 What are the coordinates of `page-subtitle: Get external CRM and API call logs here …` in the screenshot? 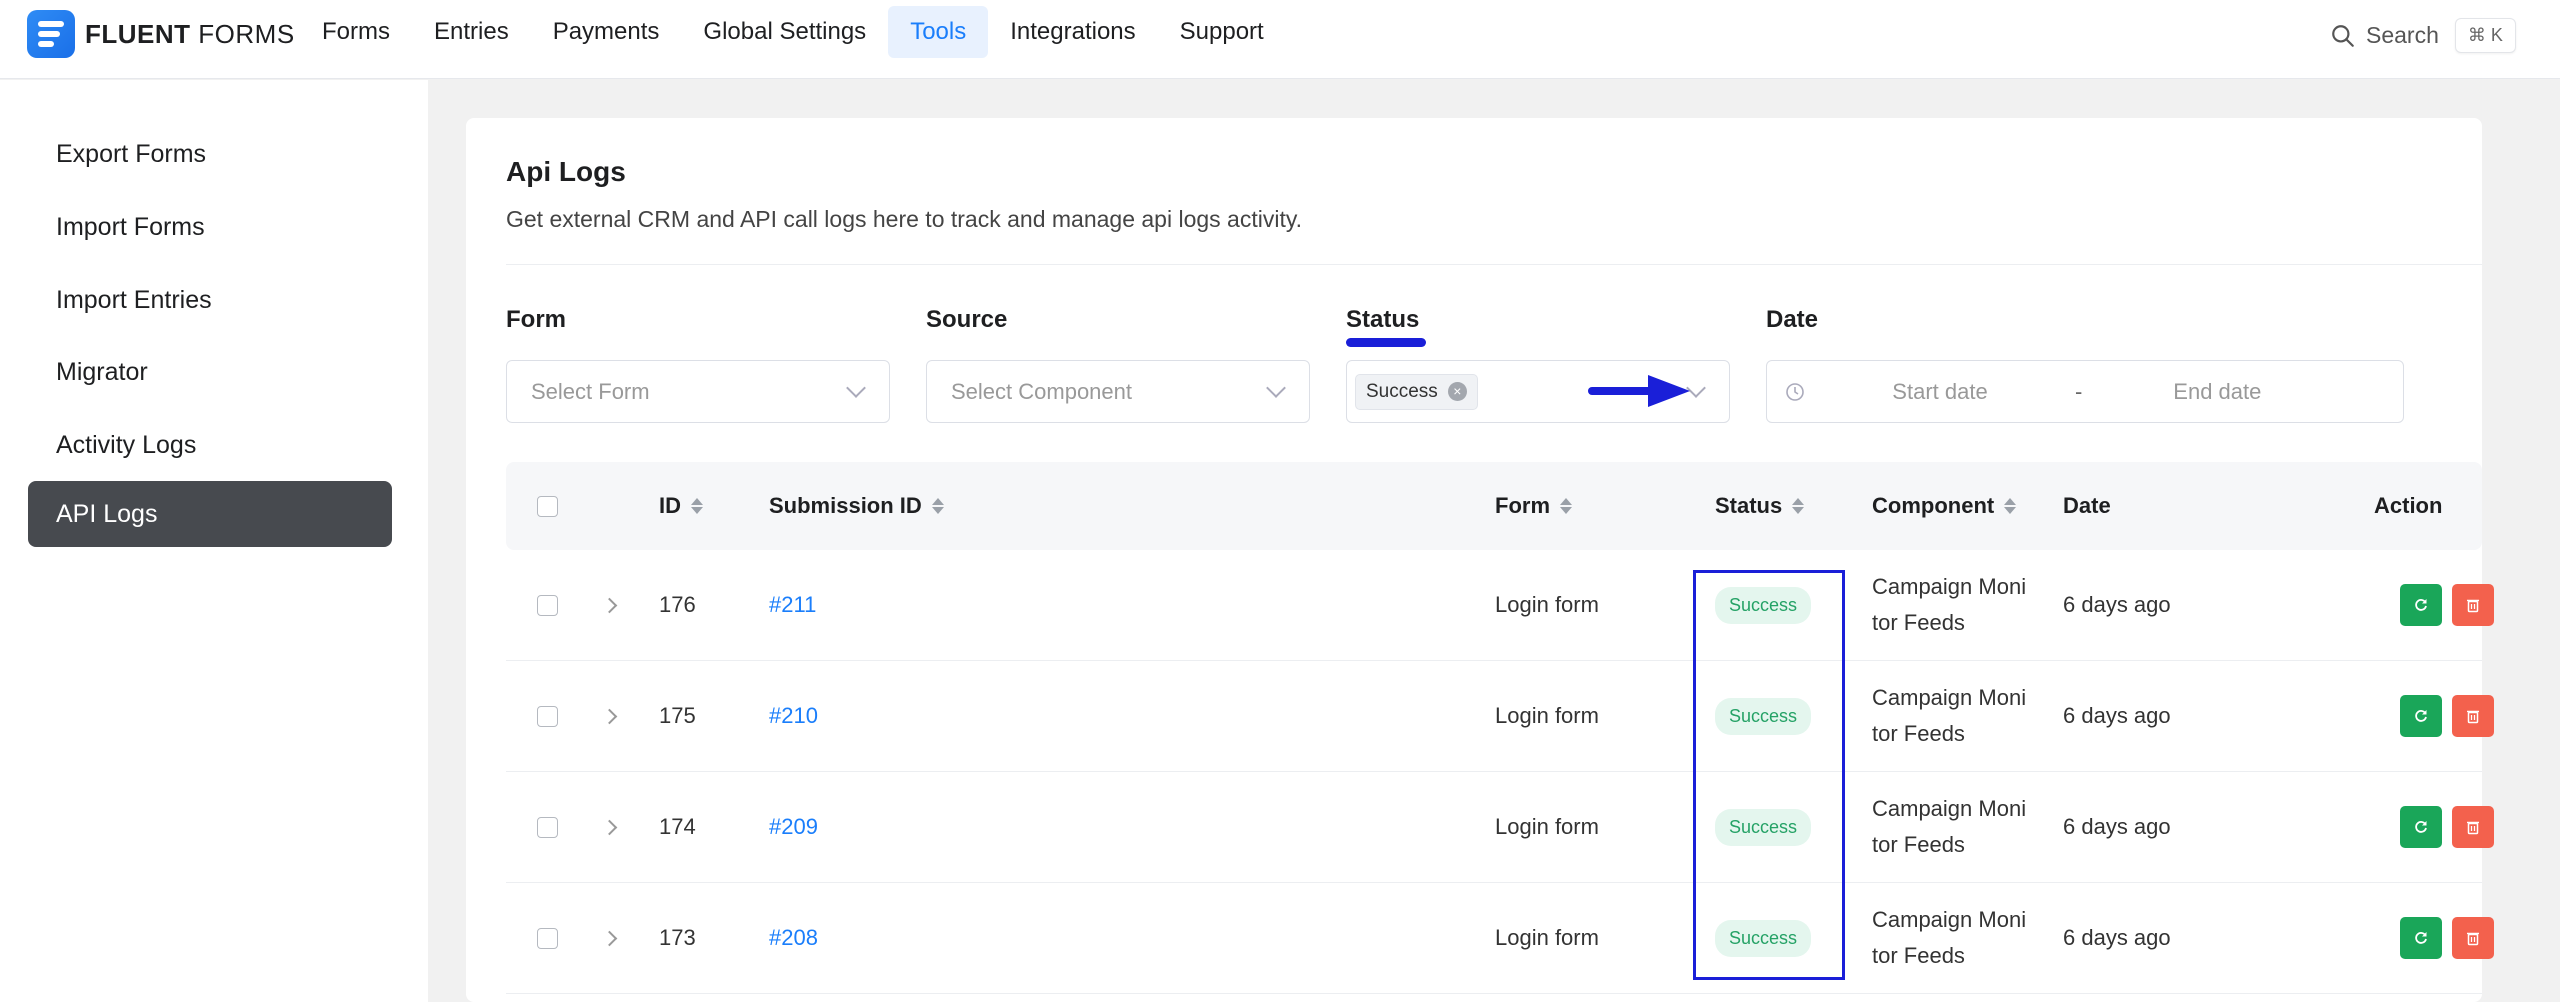 It's located at (904, 219).